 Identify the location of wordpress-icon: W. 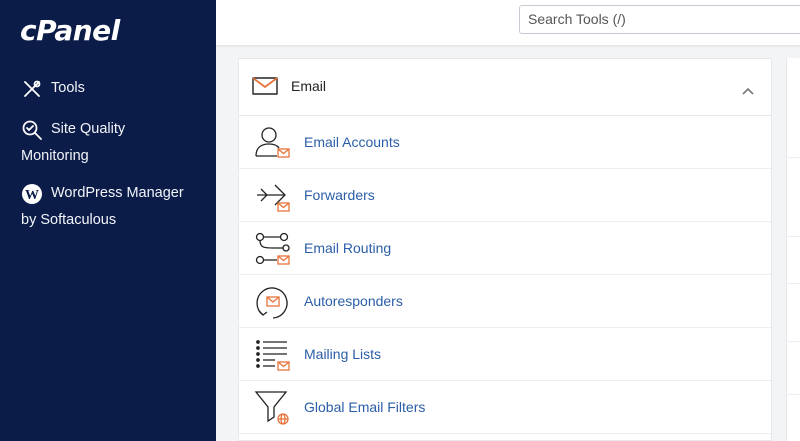
(32, 194).